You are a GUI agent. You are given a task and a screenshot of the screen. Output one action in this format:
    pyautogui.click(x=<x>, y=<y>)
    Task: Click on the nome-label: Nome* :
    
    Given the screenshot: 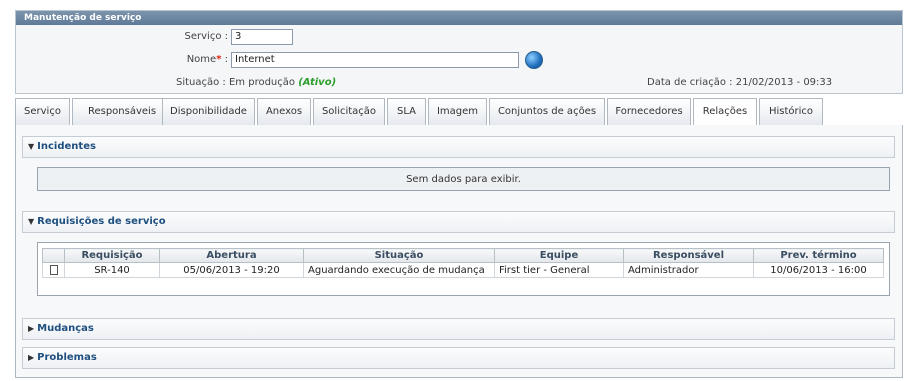 What is the action you would take?
    pyautogui.click(x=189, y=59)
    